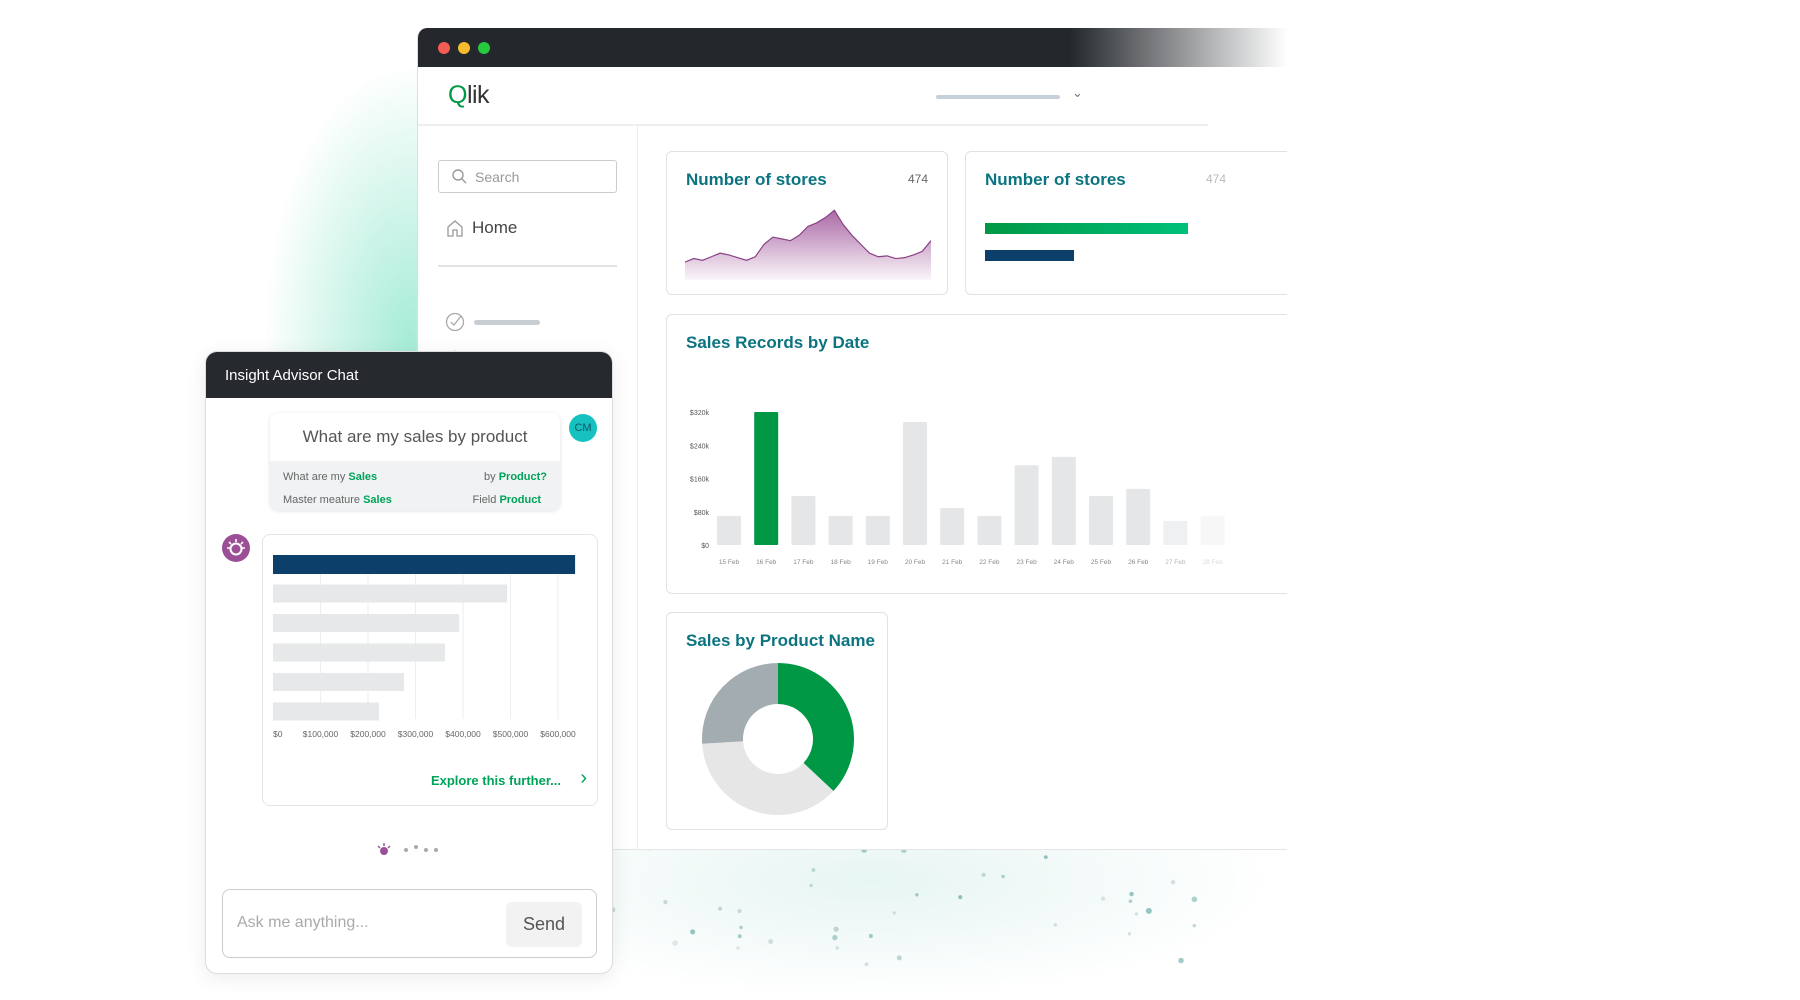 The image size is (1800, 1000). Describe the element at coordinates (368, 734) in the screenshot. I see `x-tick-label: $200,000` at that location.